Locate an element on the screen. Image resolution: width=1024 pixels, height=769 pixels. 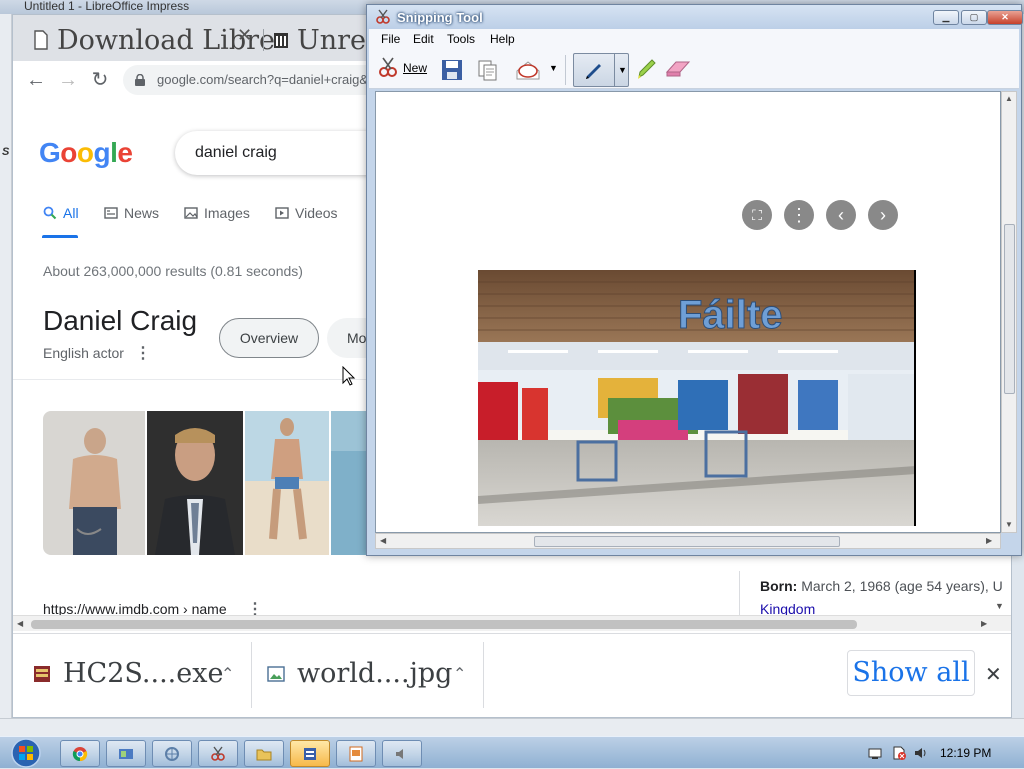
chevron-left-icon: ‹ is located at coordinates (841, 215).